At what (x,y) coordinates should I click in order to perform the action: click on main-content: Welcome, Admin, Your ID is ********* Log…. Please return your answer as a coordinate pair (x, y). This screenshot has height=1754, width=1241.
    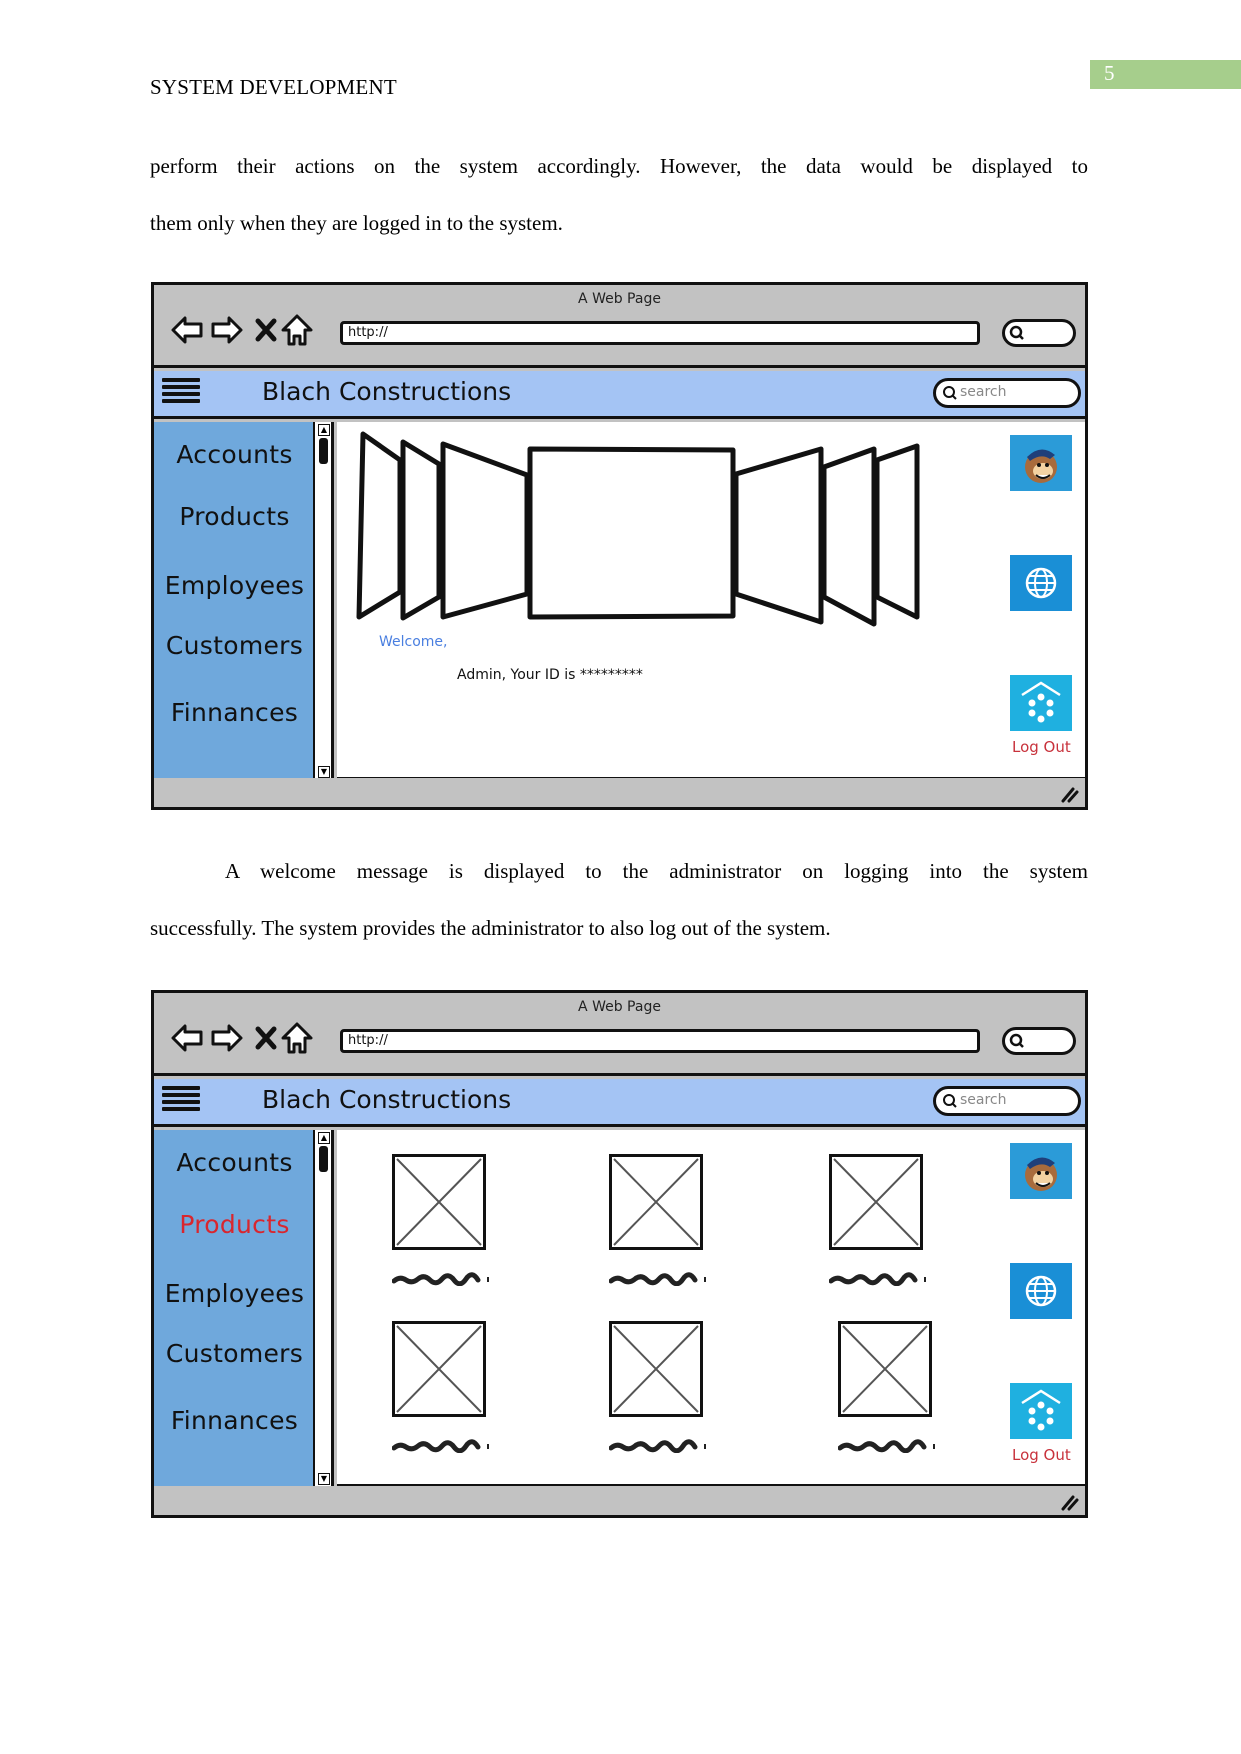
    Looking at the image, I should click on (711, 601).